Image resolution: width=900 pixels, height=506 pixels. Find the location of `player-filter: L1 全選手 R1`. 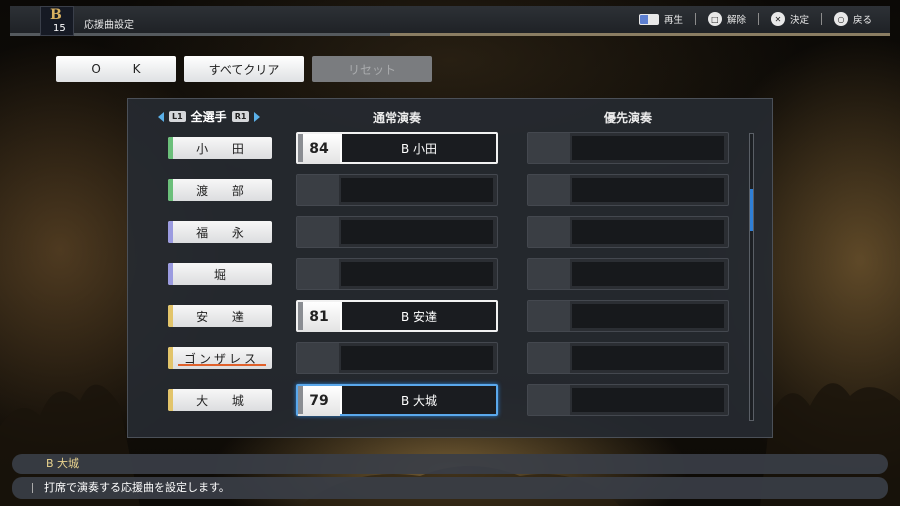

player-filter: L1 全選手 R1 is located at coordinates (209, 116).